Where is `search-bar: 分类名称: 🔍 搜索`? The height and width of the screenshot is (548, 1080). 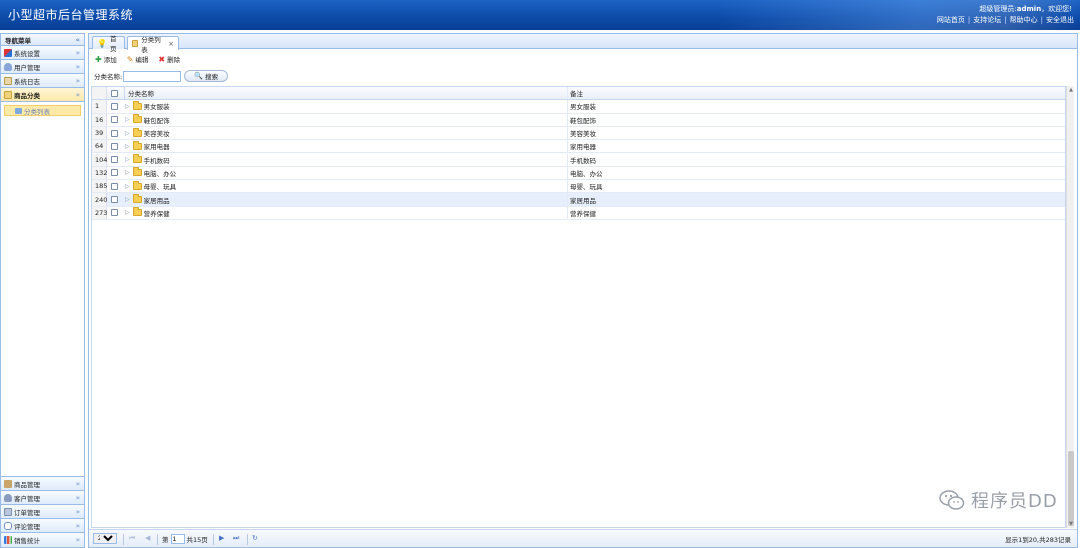
search-bar: 分类名称: 🔍 搜索 is located at coordinates (161, 76).